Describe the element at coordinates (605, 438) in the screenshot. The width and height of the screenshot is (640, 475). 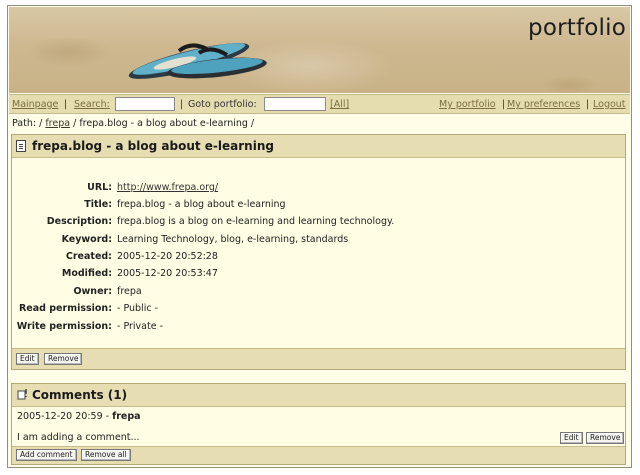
I see `remove-comment-button: Remove` at that location.